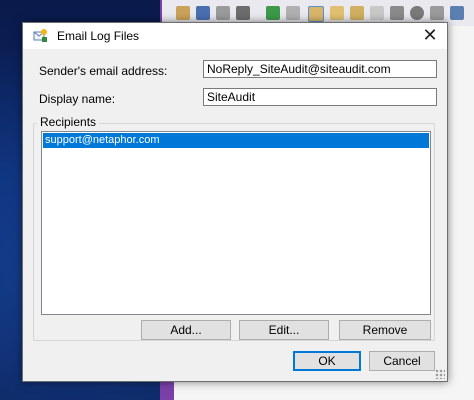 The image size is (474, 400). I want to click on sender-email-field: NoReply_SiteAudit@siteaudit.com, so click(320, 69).